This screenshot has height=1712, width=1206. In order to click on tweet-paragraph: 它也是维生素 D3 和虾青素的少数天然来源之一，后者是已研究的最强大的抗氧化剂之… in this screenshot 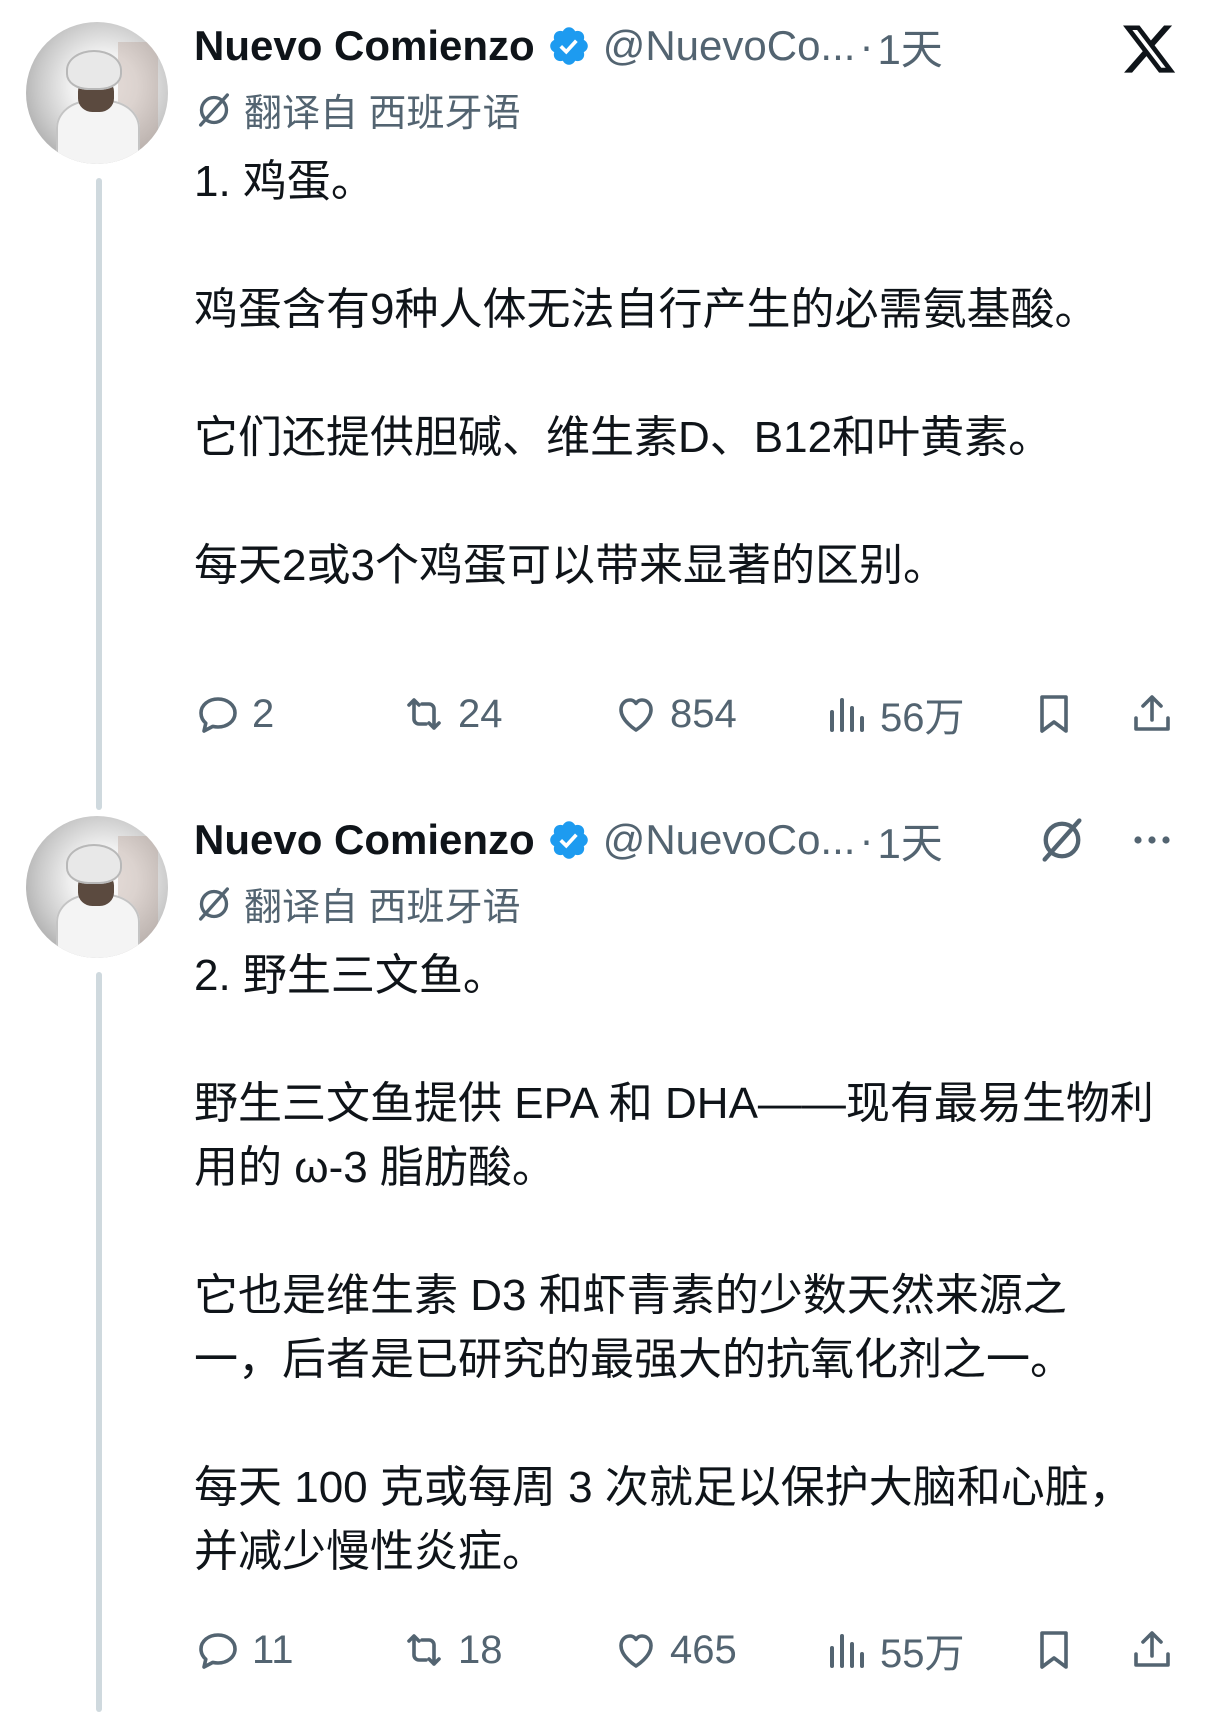, I will do `click(634, 1327)`.